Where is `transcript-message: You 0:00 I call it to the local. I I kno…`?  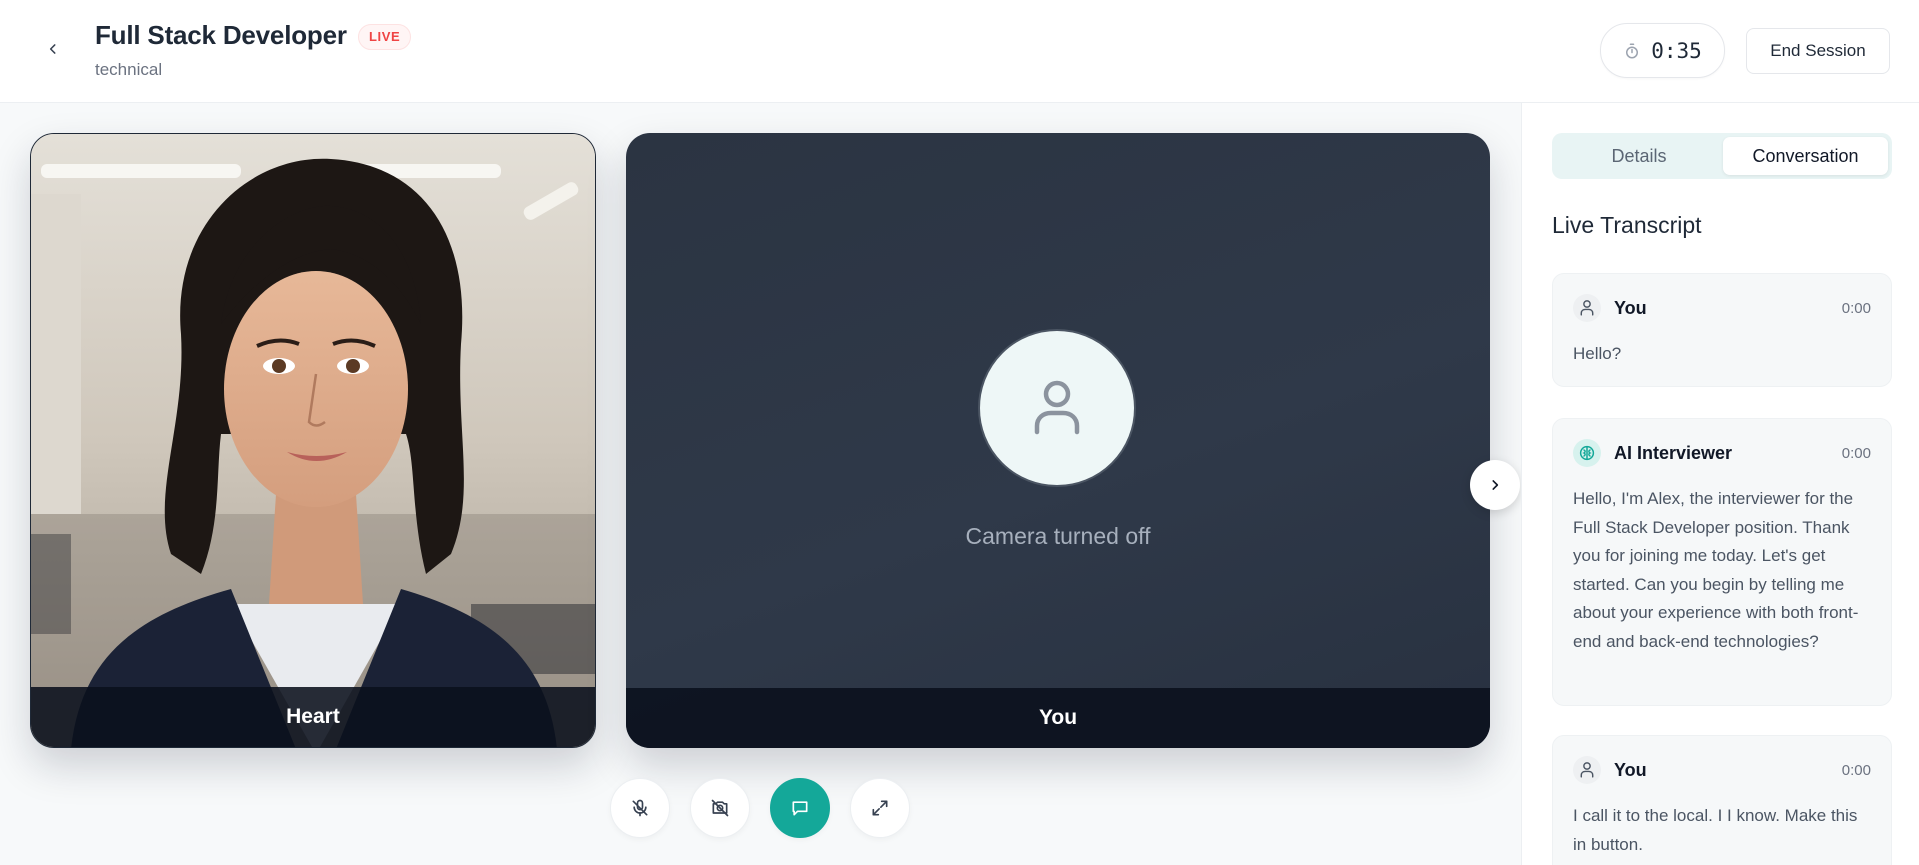 transcript-message: You 0:00 I call it to the local. I I kno… is located at coordinates (1722, 800).